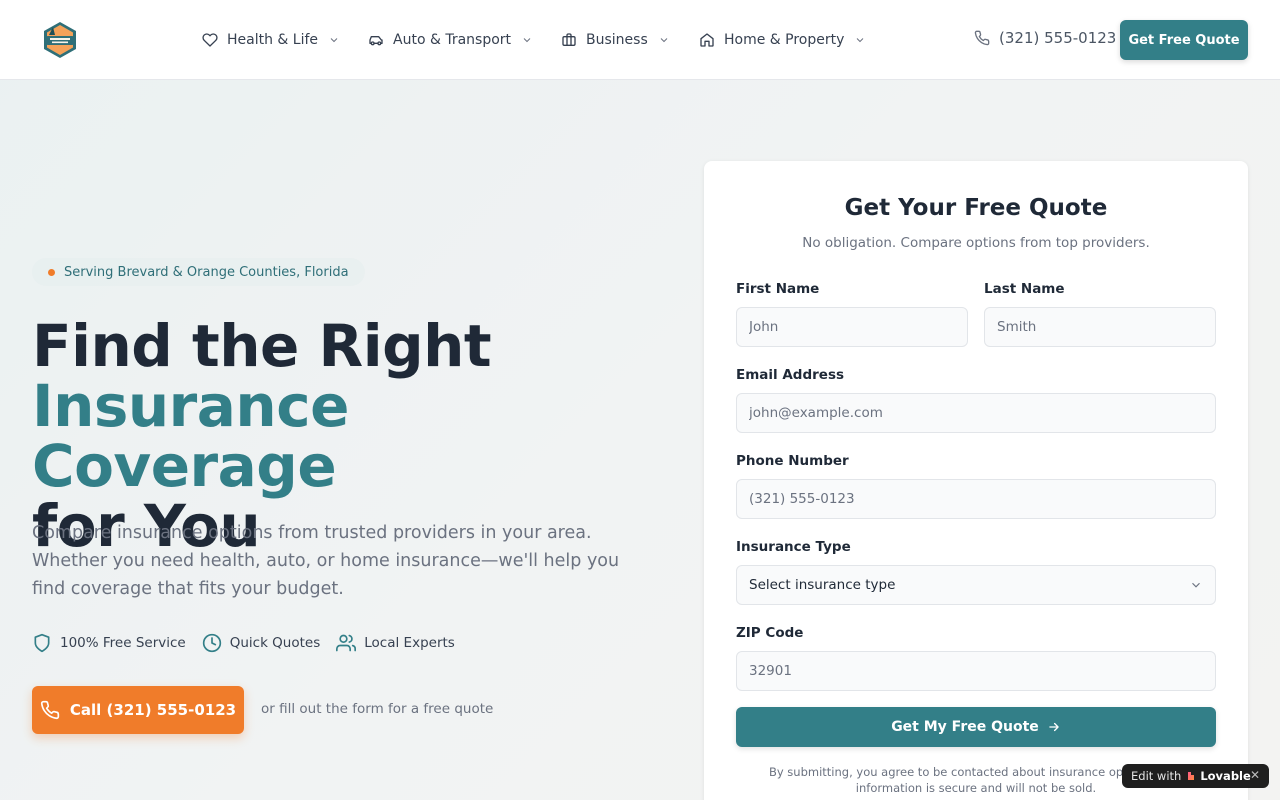 The width and height of the screenshot is (1280, 800). I want to click on lovable-badge: Edit with Lovable ✕, so click(1195, 776).